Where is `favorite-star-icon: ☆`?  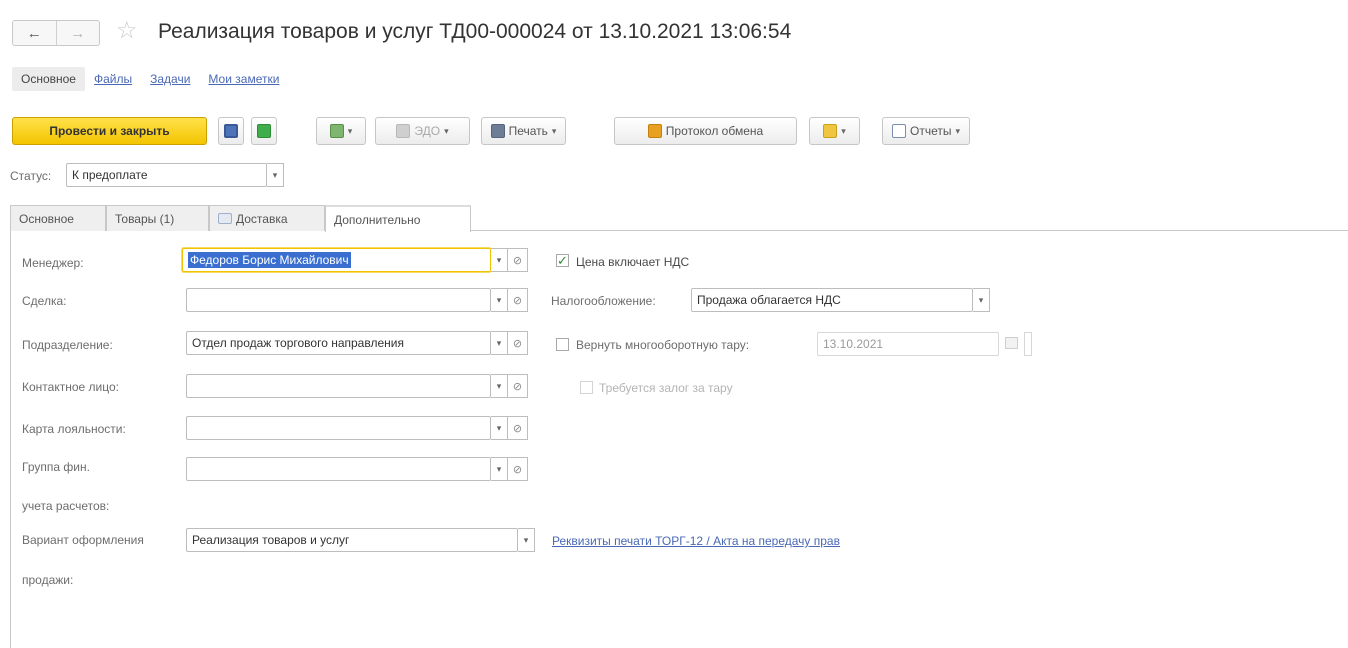
favorite-star-icon: ☆ is located at coordinates (127, 31).